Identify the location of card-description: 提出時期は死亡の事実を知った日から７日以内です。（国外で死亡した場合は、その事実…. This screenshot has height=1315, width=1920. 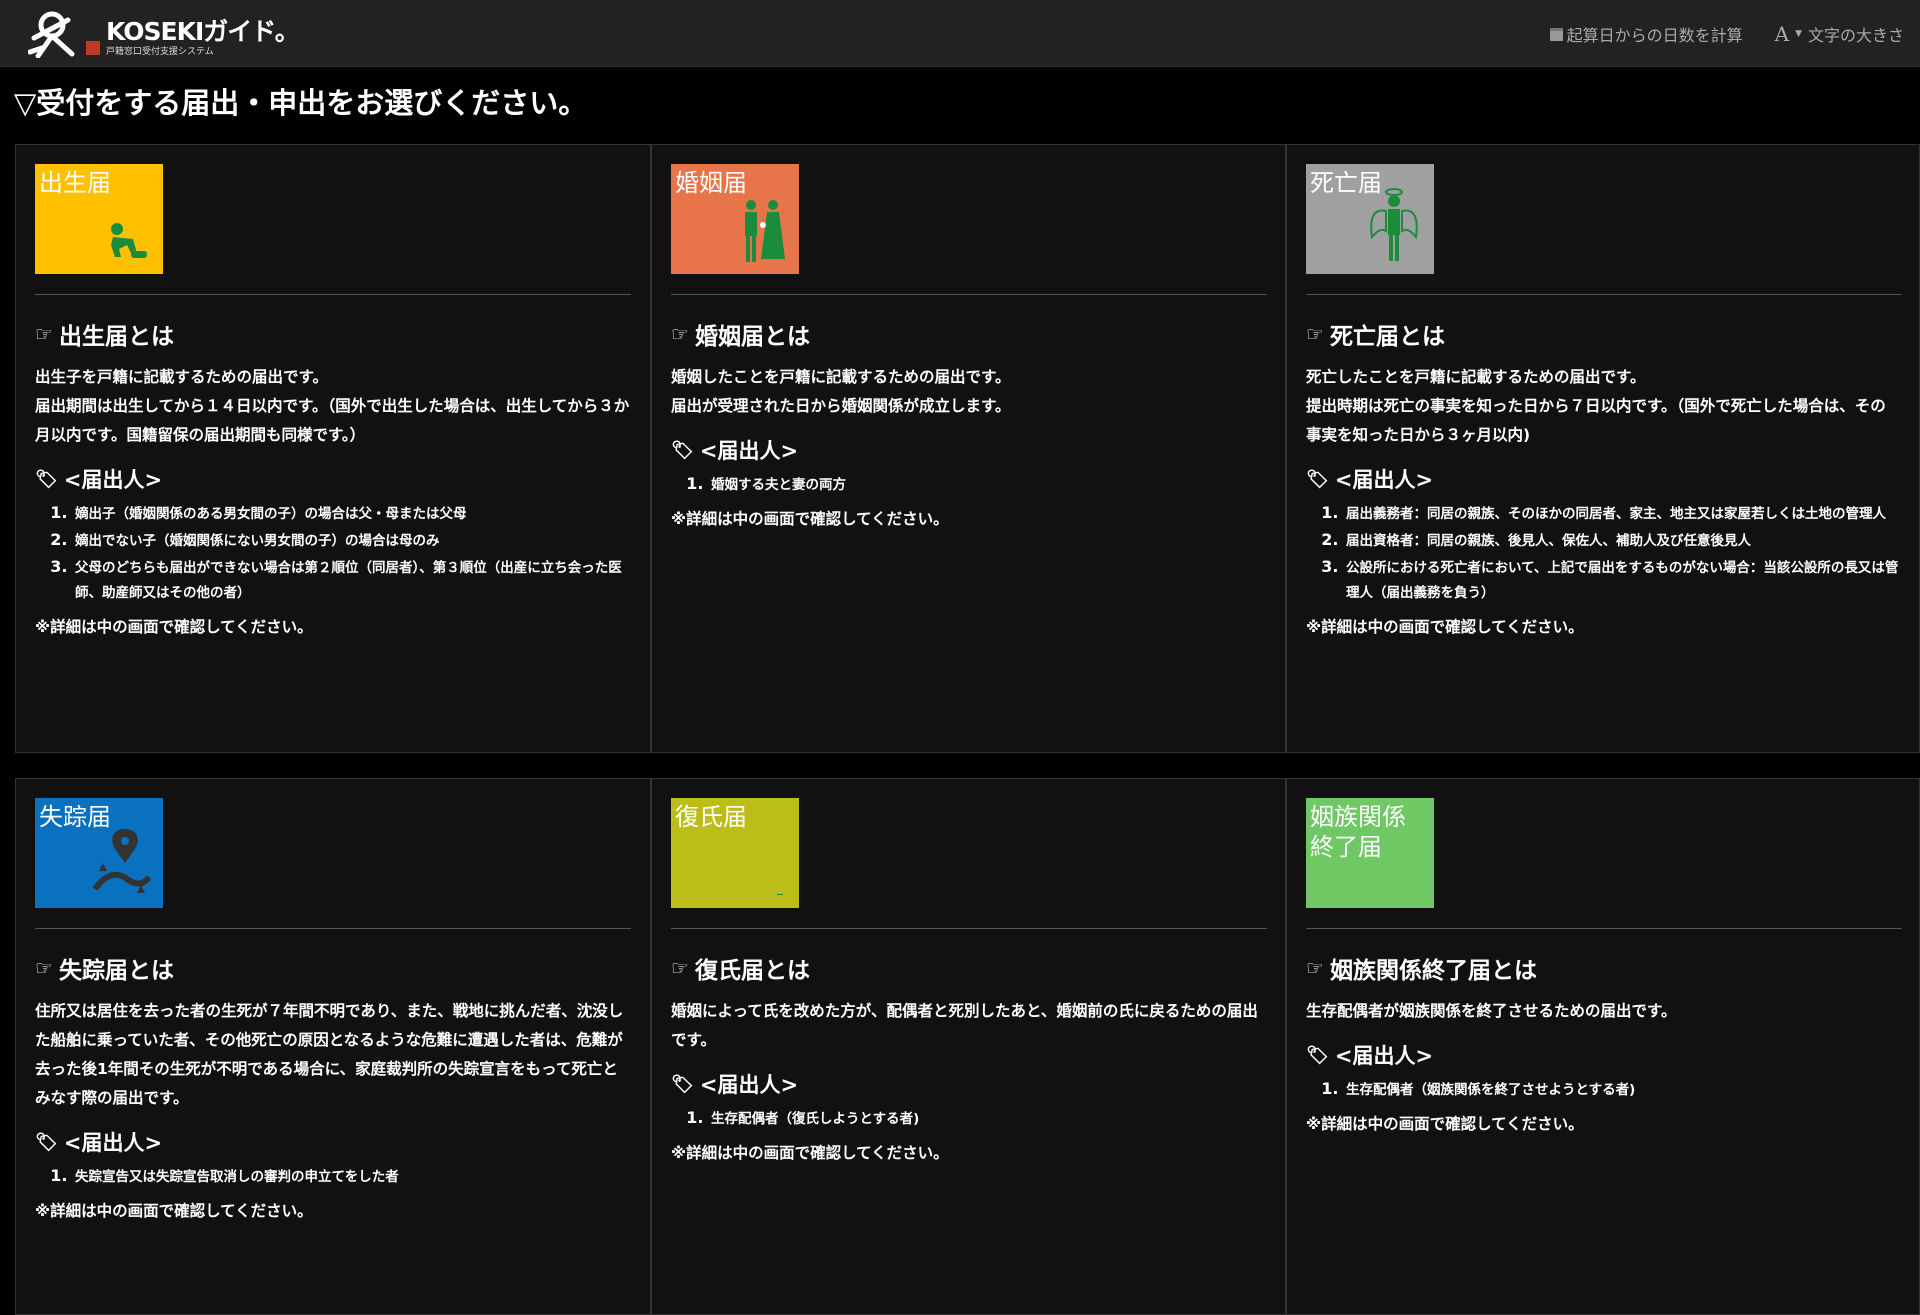
(1596, 420).